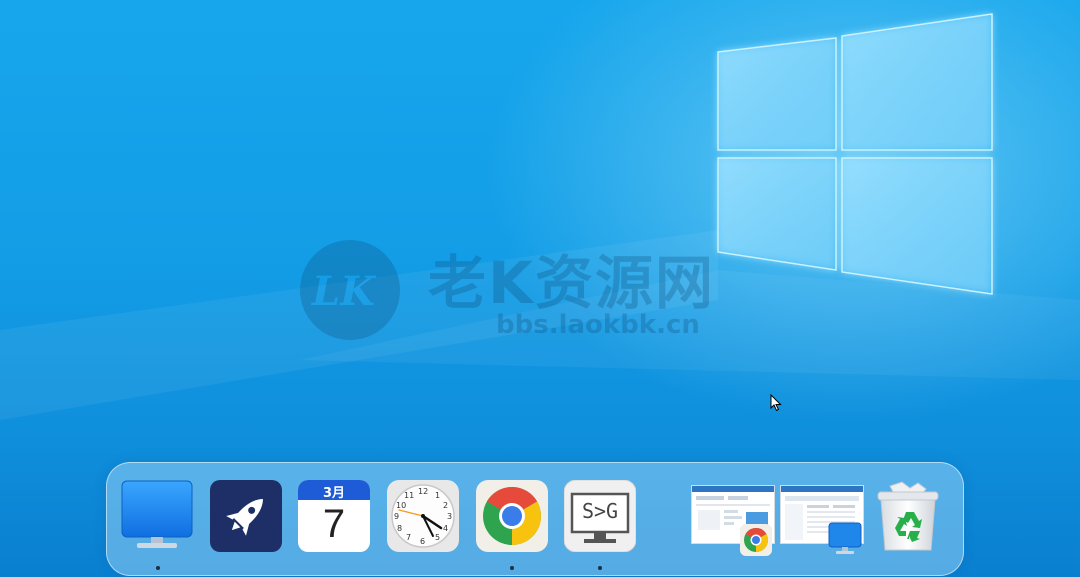  Describe the element at coordinates (446, 528) in the screenshot. I see `clock-numeral-4: 4` at that location.